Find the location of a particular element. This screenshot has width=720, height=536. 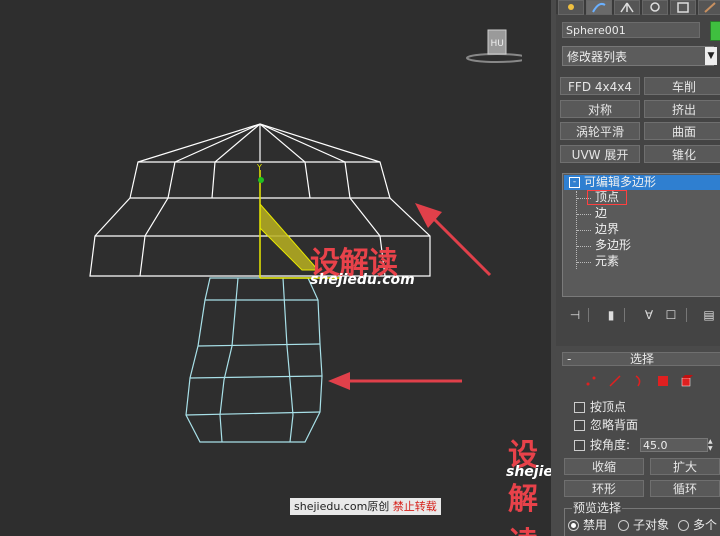

selection-rollout-header: - 选择 is located at coordinates (641, 359).